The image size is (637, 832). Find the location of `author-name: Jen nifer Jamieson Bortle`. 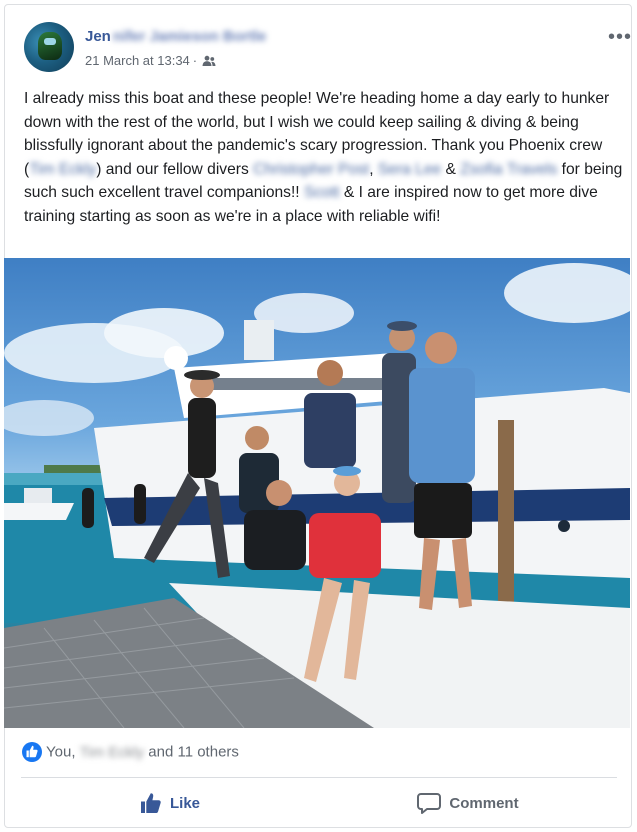

author-name: Jen nifer Jamieson Bortle is located at coordinates (175, 36).